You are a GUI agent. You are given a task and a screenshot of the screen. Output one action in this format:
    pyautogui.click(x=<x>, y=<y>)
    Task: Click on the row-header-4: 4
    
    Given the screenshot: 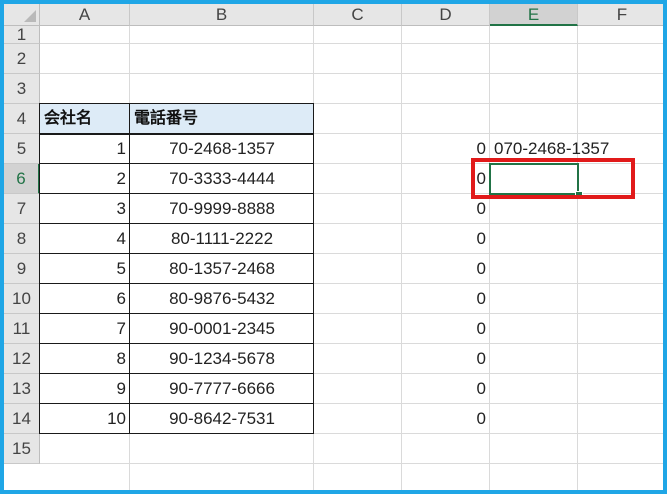 What is the action you would take?
    pyautogui.click(x=22, y=119)
    